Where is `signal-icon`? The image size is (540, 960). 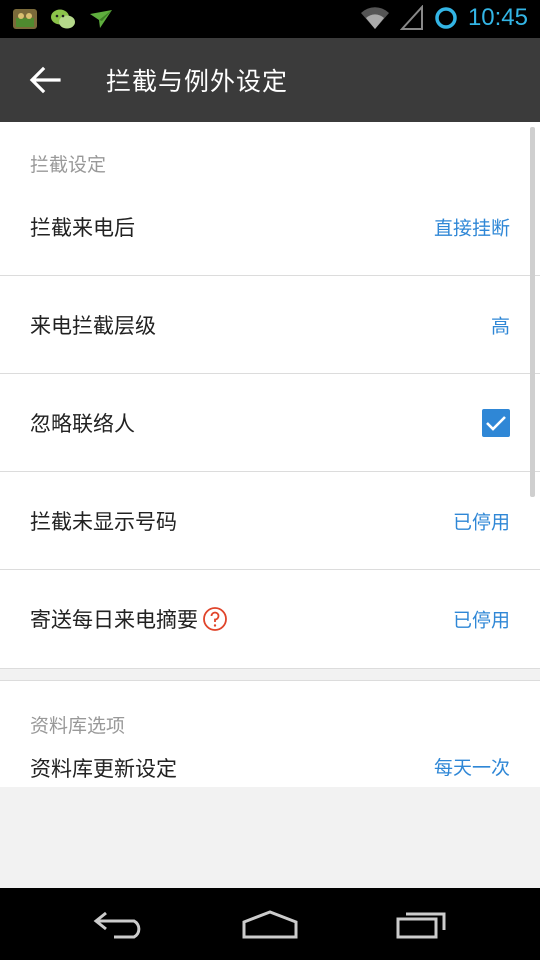 signal-icon is located at coordinates (411, 17).